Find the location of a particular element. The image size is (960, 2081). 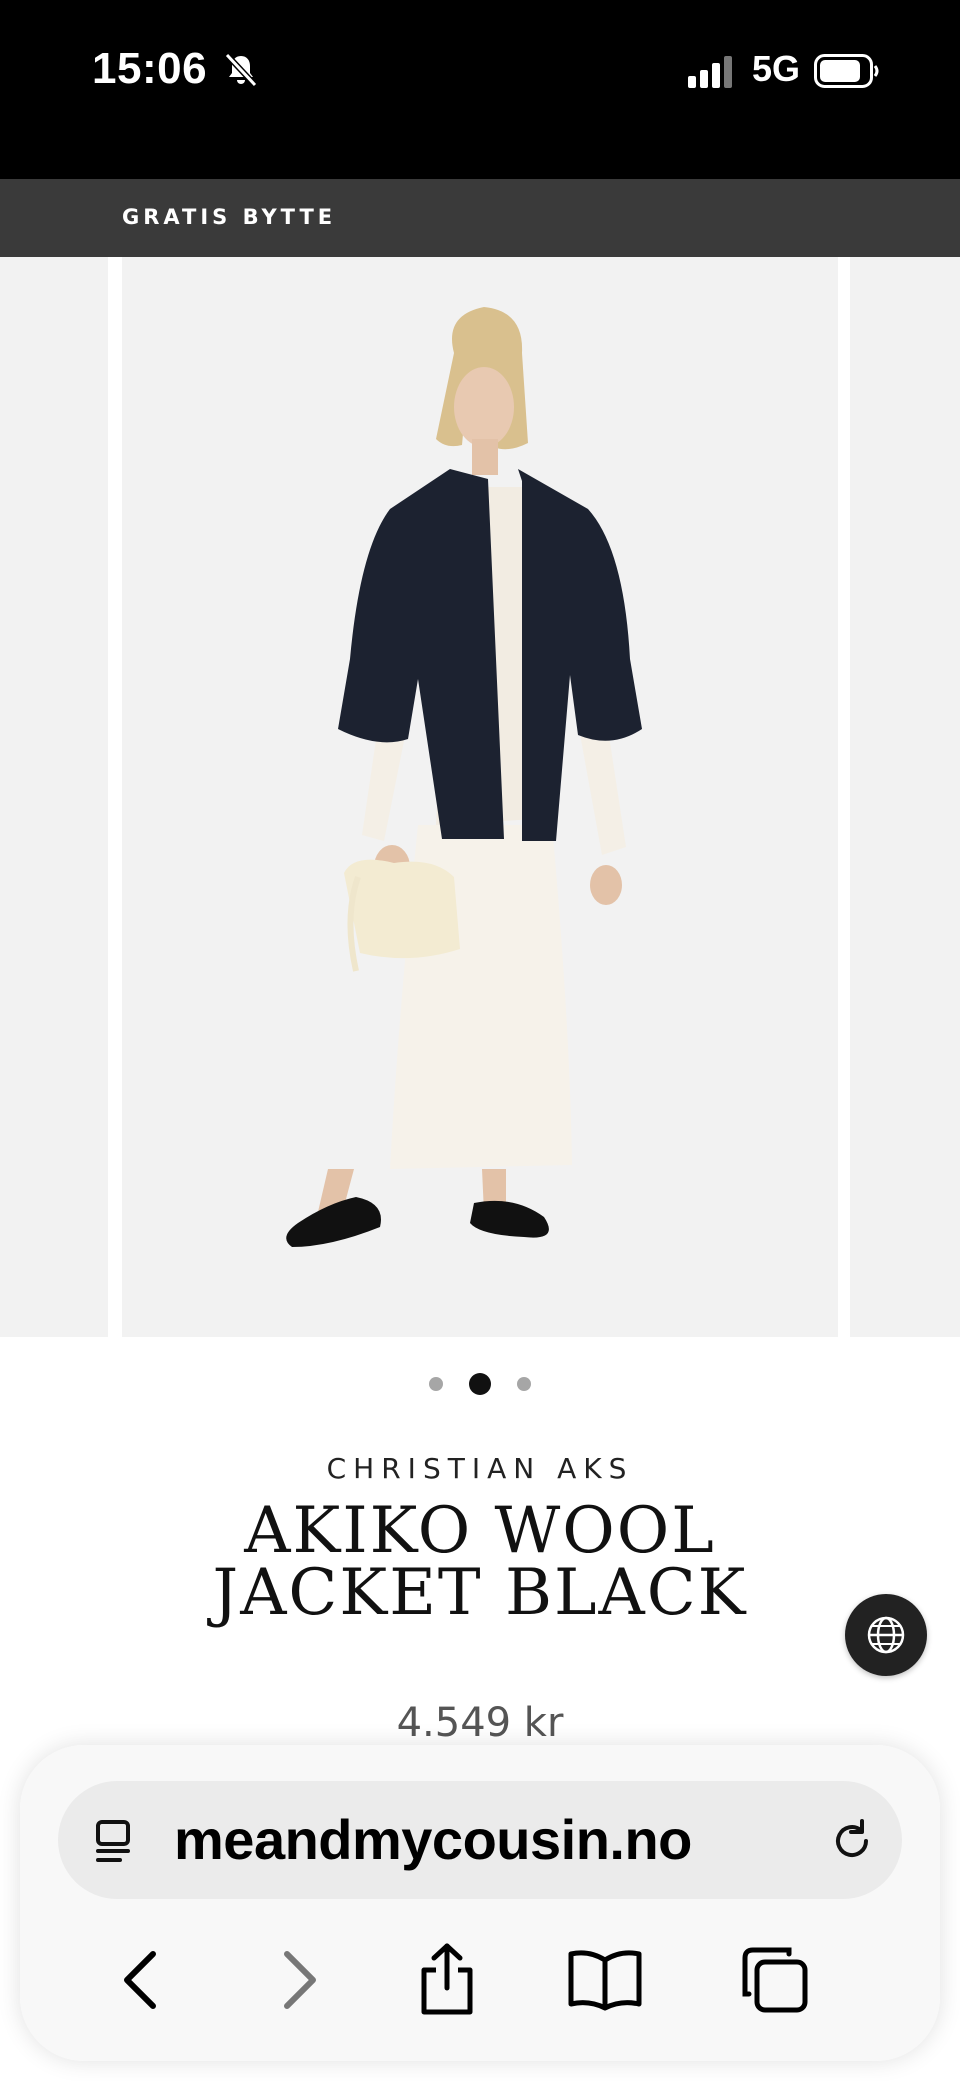

tabs-button is located at coordinates (775, 1980).